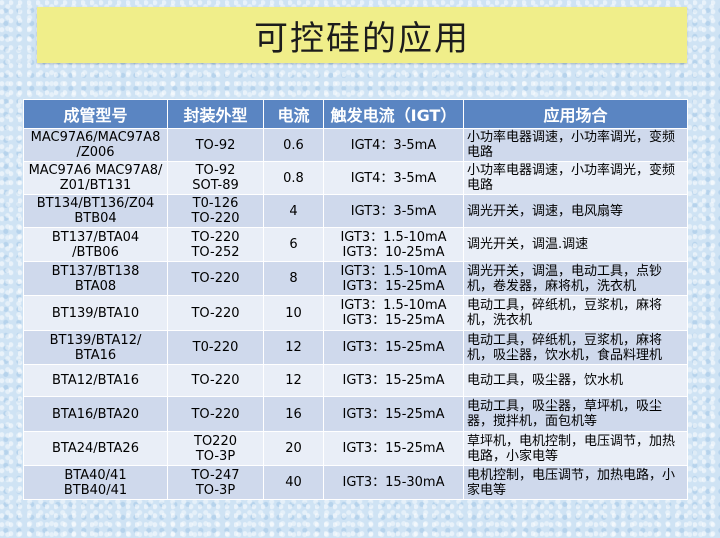 This screenshot has height=538, width=720. Describe the element at coordinates (95, 185) in the screenshot. I see `model-line: Z01/BT131` at that location.